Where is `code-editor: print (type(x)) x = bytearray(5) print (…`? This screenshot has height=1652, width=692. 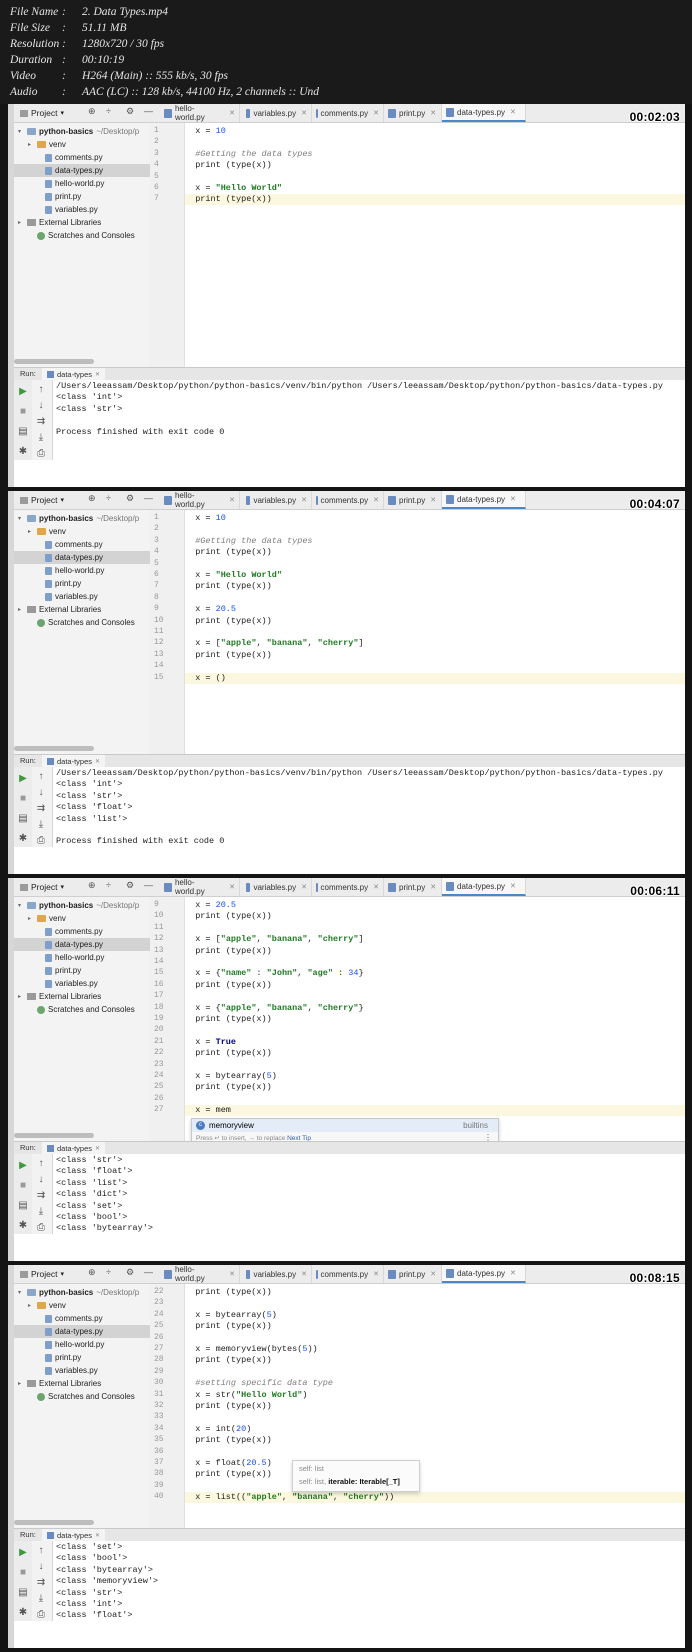
code-editor: print (type(x)) x = bytearray(5) print (… is located at coordinates (435, 1406).